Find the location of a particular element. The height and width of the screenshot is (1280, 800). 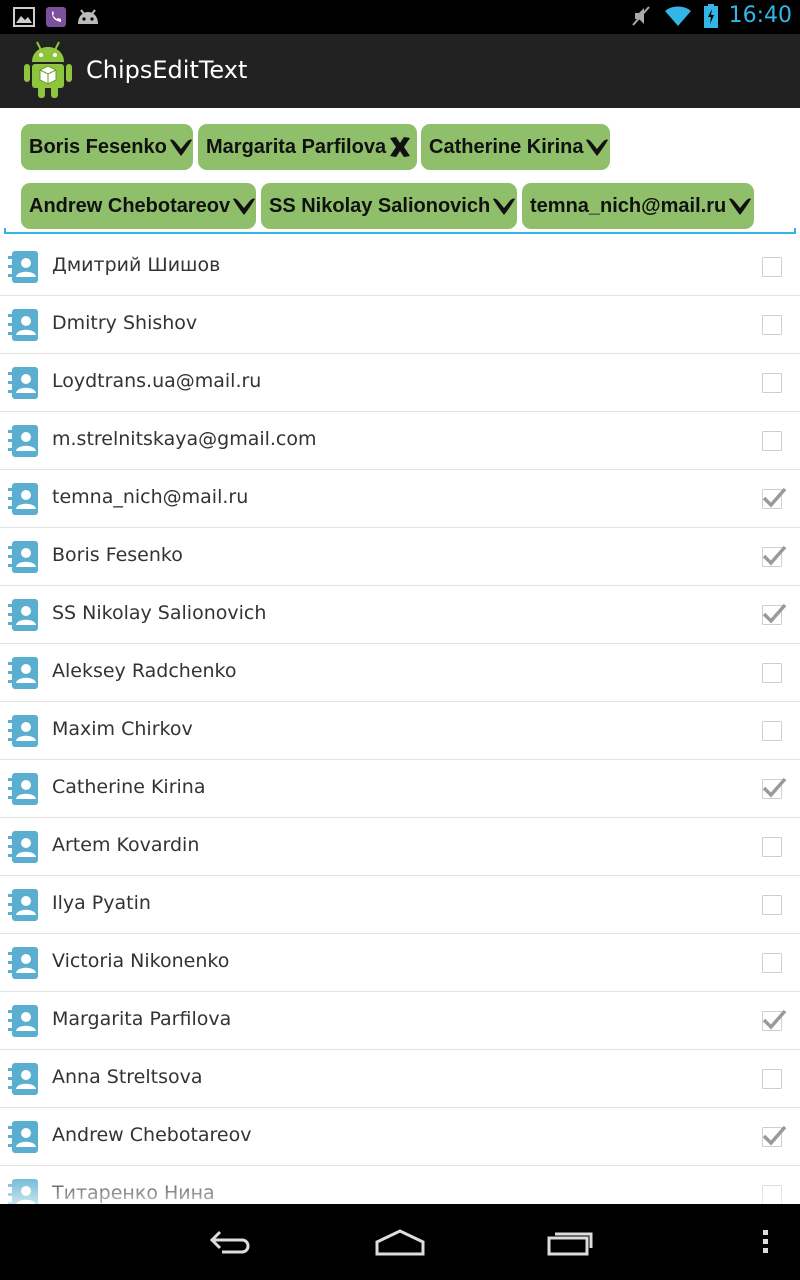

list-item: temna_nich@mail.ru is located at coordinates (400, 499).